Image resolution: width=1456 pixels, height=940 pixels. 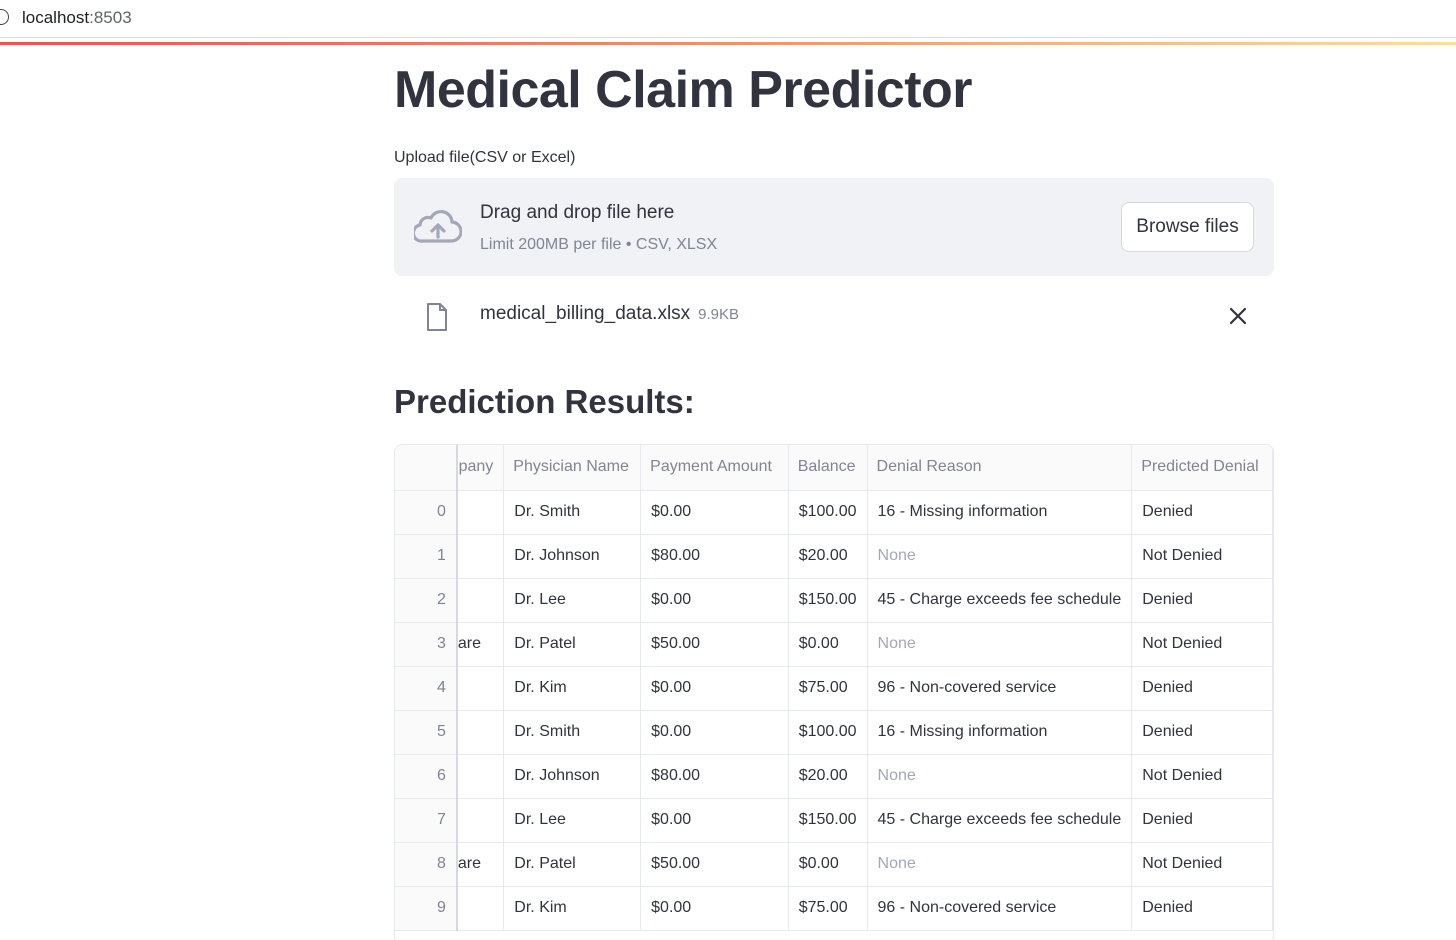 What do you see at coordinates (1238, 316) in the screenshot?
I see `close-icon` at bounding box center [1238, 316].